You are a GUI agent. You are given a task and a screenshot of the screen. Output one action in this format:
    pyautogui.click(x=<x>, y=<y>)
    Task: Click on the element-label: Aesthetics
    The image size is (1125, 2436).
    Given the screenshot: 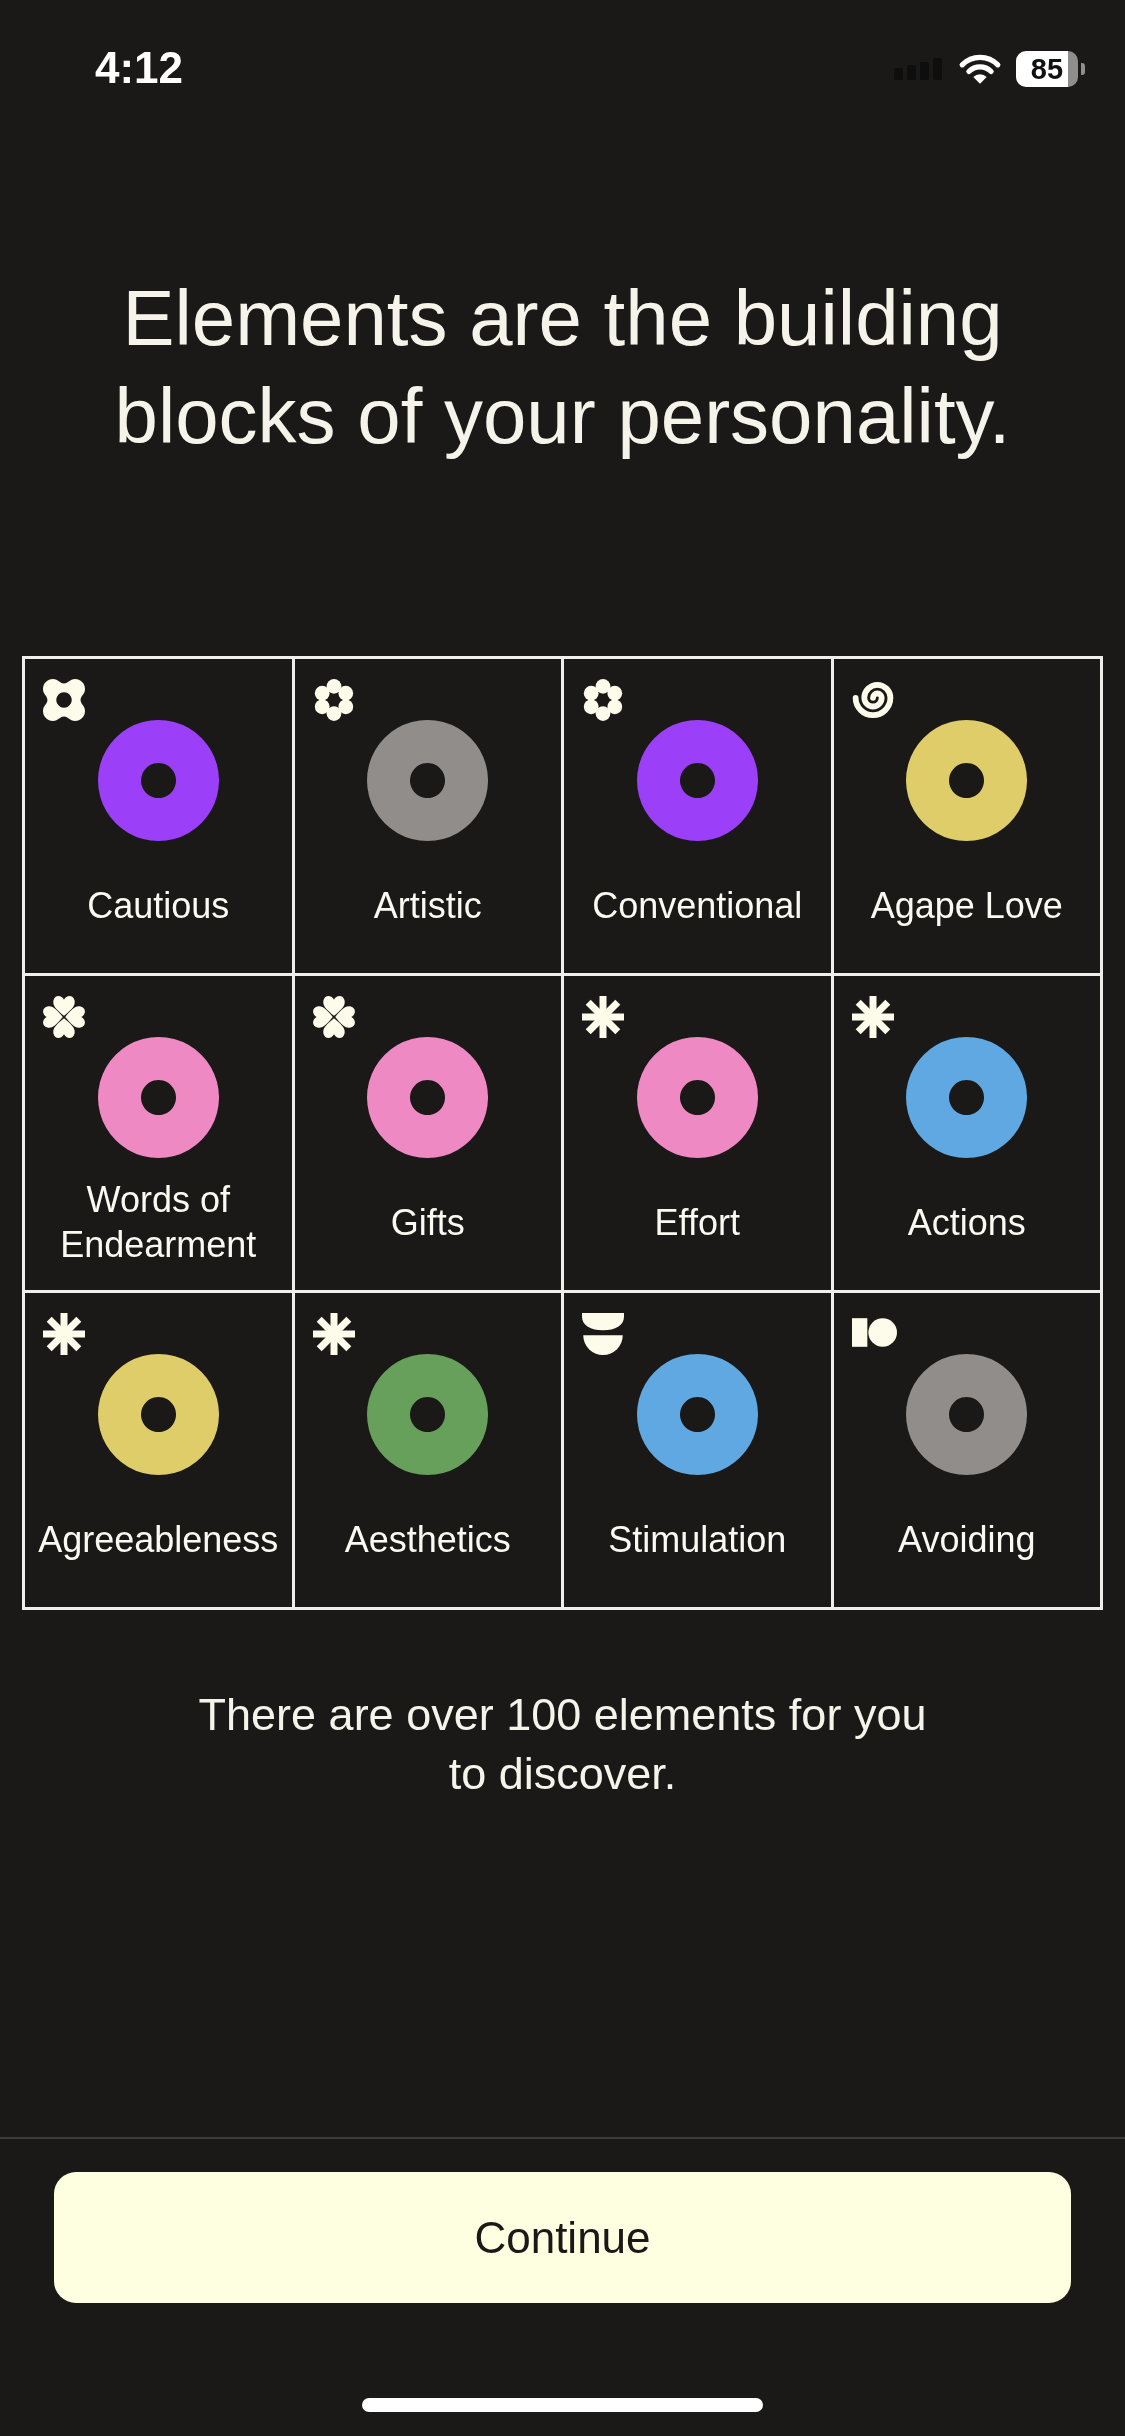 What is the action you would take?
    pyautogui.click(x=427, y=1539)
    